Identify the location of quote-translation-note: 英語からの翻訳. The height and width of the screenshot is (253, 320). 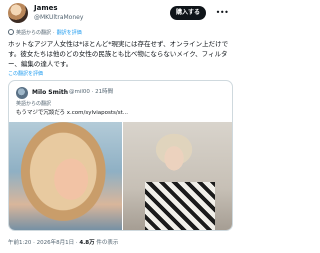
(34, 104).